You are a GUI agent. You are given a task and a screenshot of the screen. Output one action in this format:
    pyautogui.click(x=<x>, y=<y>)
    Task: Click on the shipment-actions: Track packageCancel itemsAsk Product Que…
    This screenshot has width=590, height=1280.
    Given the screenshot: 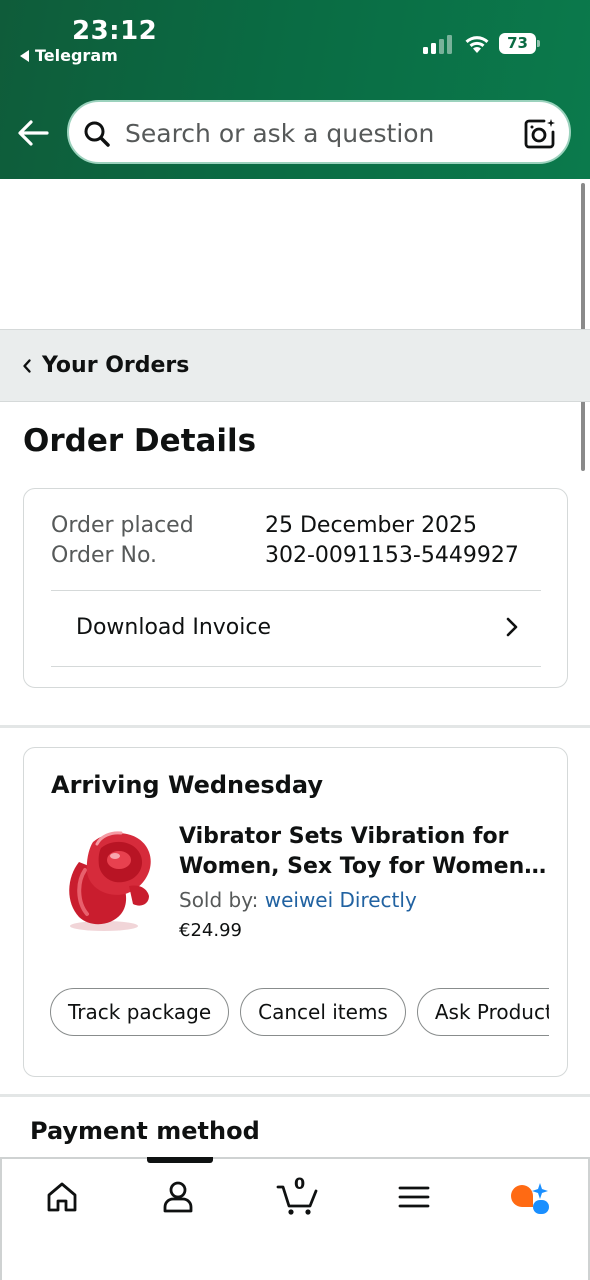 What is the action you would take?
    pyautogui.click(x=299, y=1013)
    